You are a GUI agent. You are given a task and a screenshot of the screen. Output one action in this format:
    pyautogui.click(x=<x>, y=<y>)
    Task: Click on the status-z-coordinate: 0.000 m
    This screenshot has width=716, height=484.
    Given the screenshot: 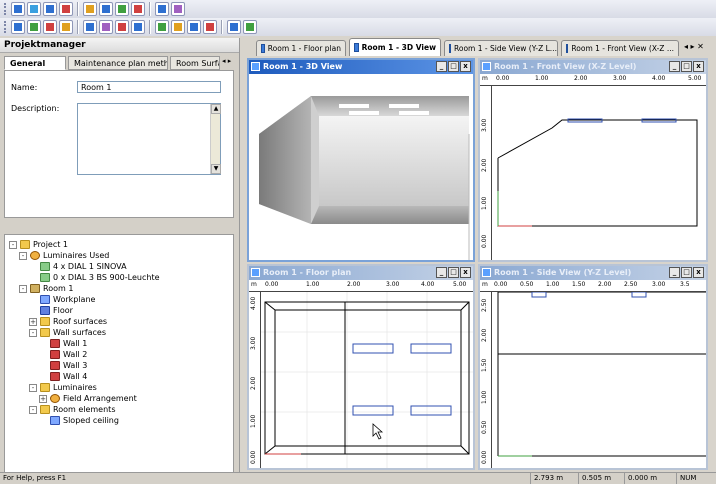 What is the action you would take?
    pyautogui.click(x=649, y=478)
    